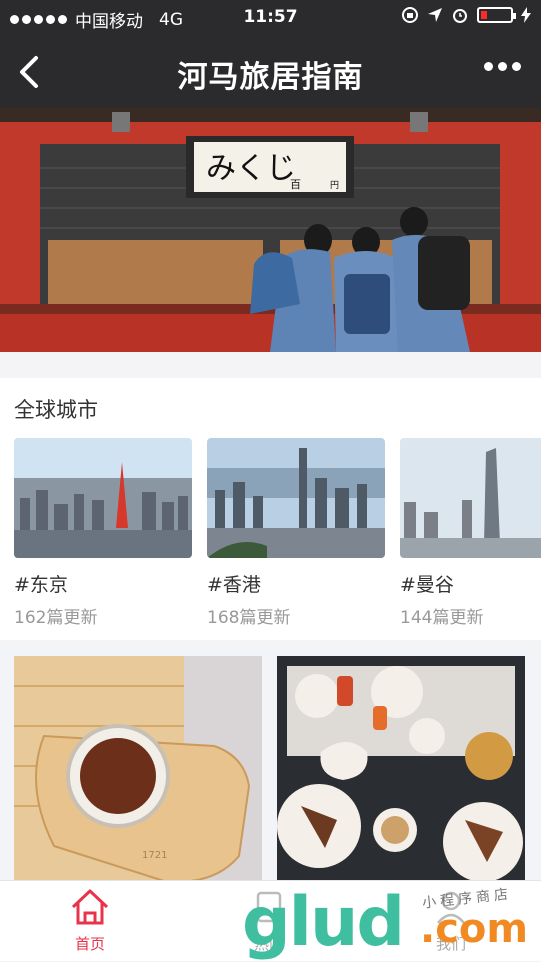 The width and height of the screenshot is (541, 962). Describe the element at coordinates (295, 184) in the screenshot. I see `sign-small-text-1: 百` at that location.